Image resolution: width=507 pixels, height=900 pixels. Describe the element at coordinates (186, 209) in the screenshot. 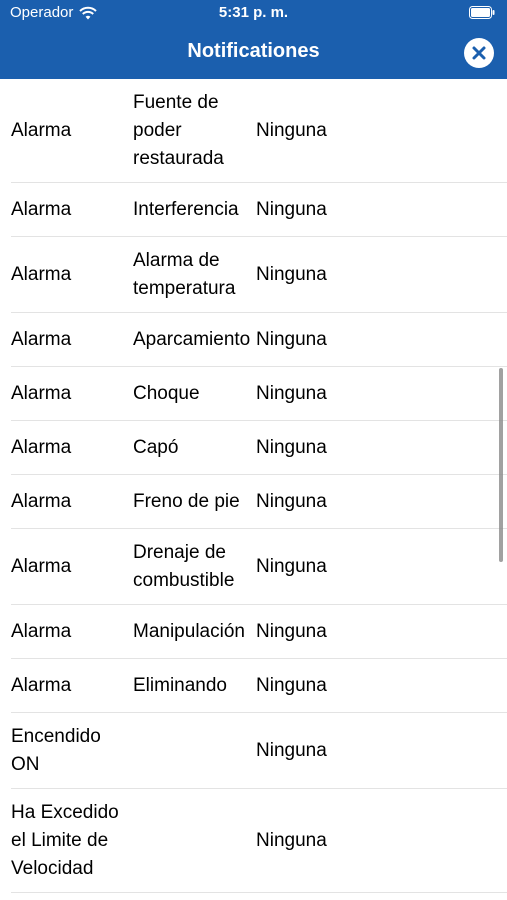

I see `notification-event: Interferencia` at that location.